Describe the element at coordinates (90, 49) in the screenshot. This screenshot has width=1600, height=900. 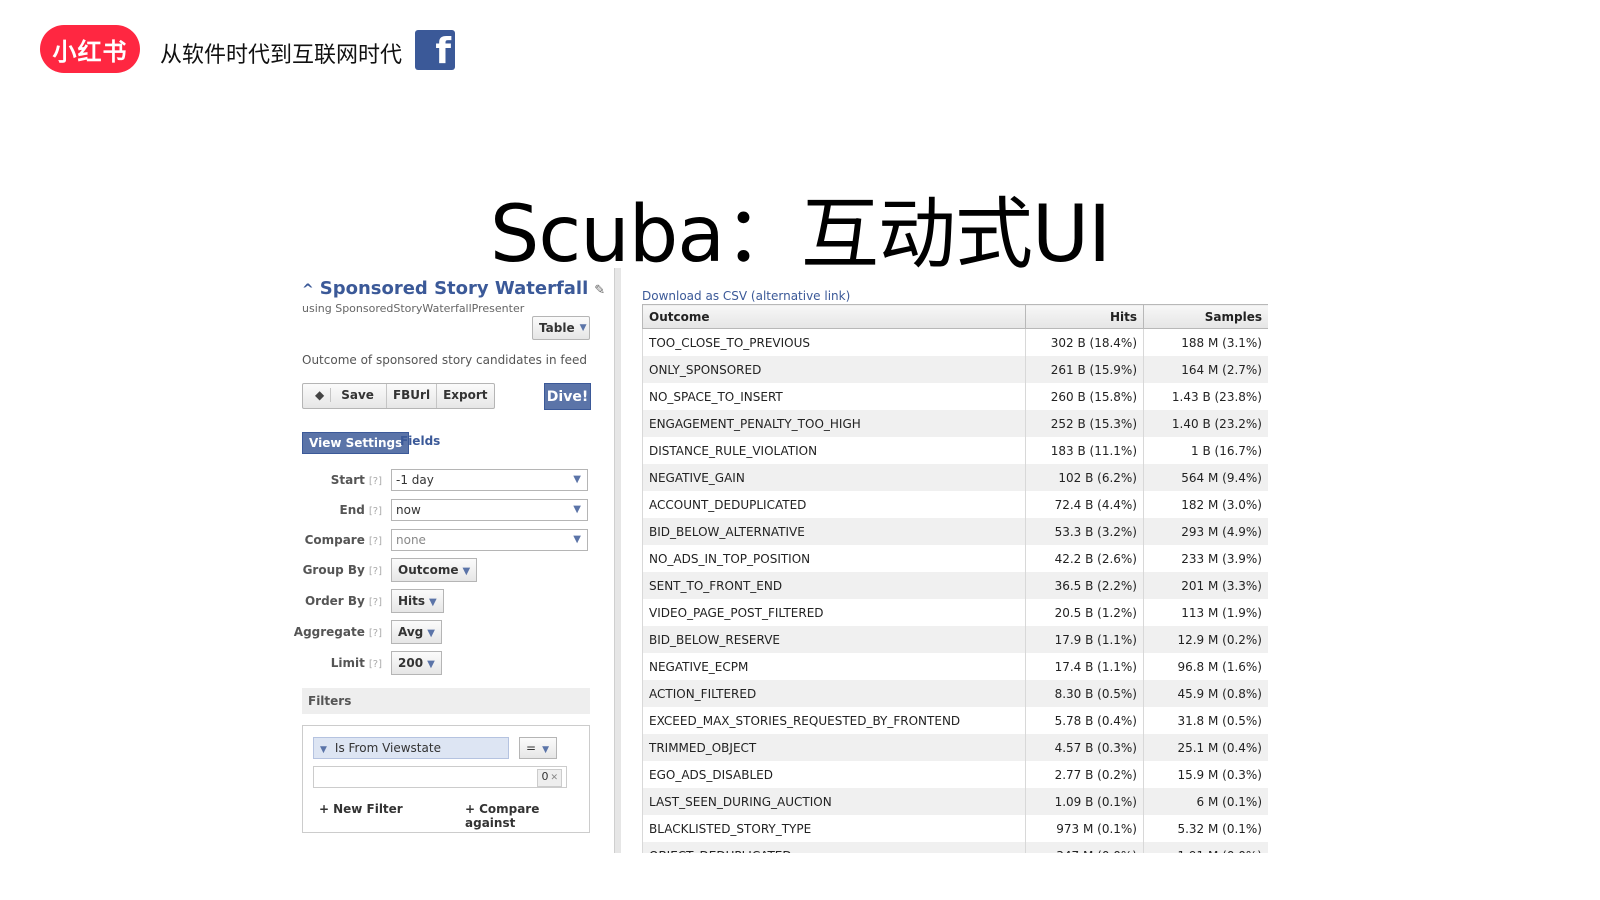
I see `xiaohongshu-logo: 小红书` at that location.